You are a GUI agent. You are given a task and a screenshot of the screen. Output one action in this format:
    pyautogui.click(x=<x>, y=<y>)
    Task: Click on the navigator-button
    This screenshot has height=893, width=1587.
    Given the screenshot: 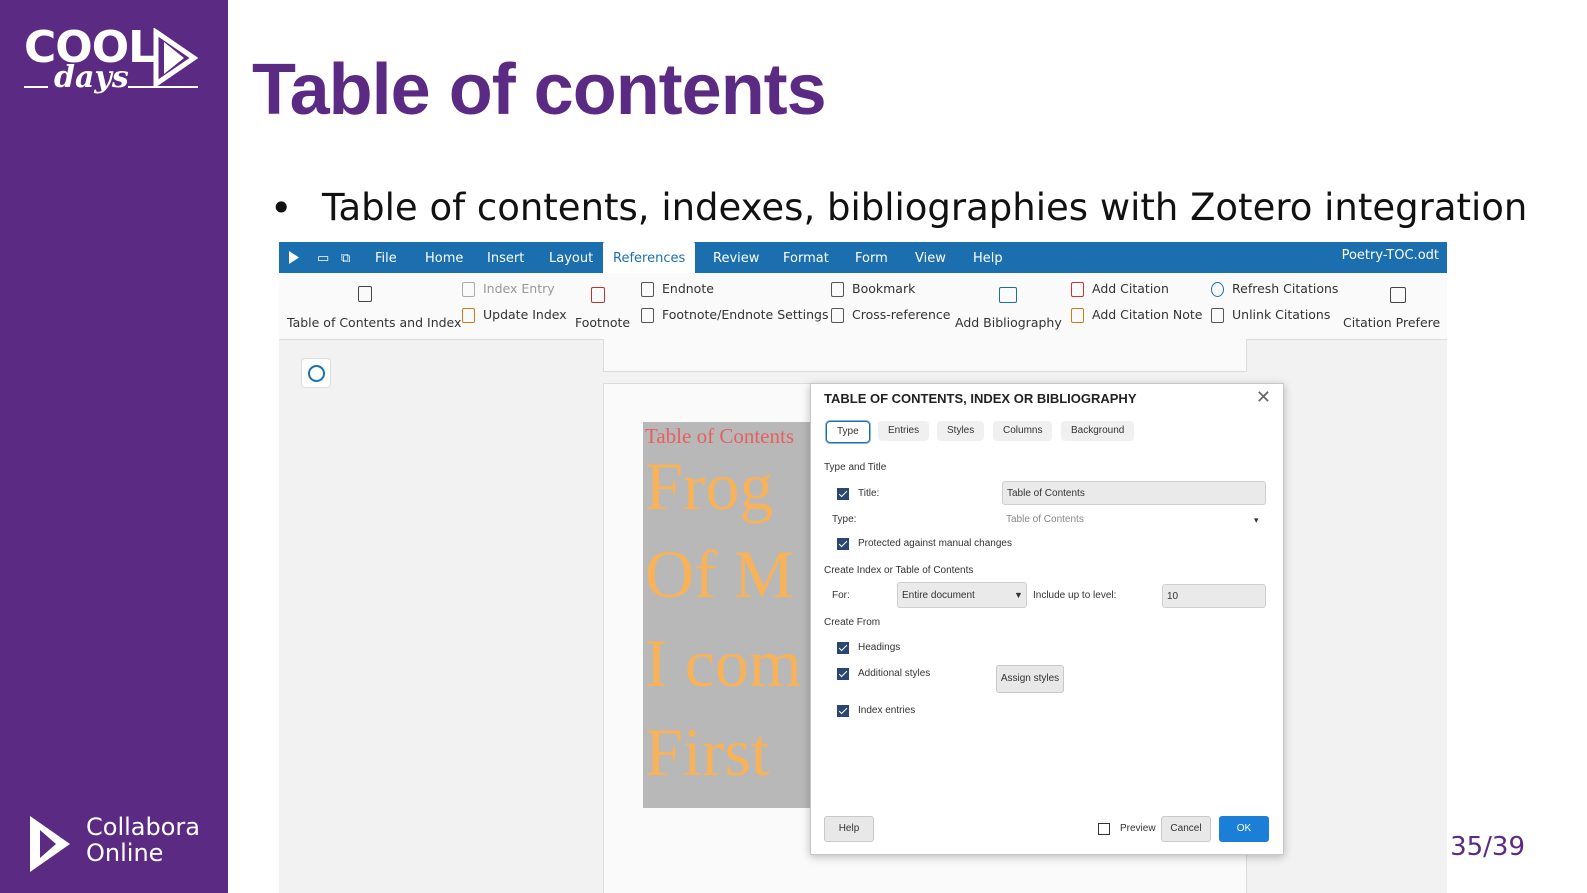 What is the action you would take?
    pyautogui.click(x=316, y=373)
    